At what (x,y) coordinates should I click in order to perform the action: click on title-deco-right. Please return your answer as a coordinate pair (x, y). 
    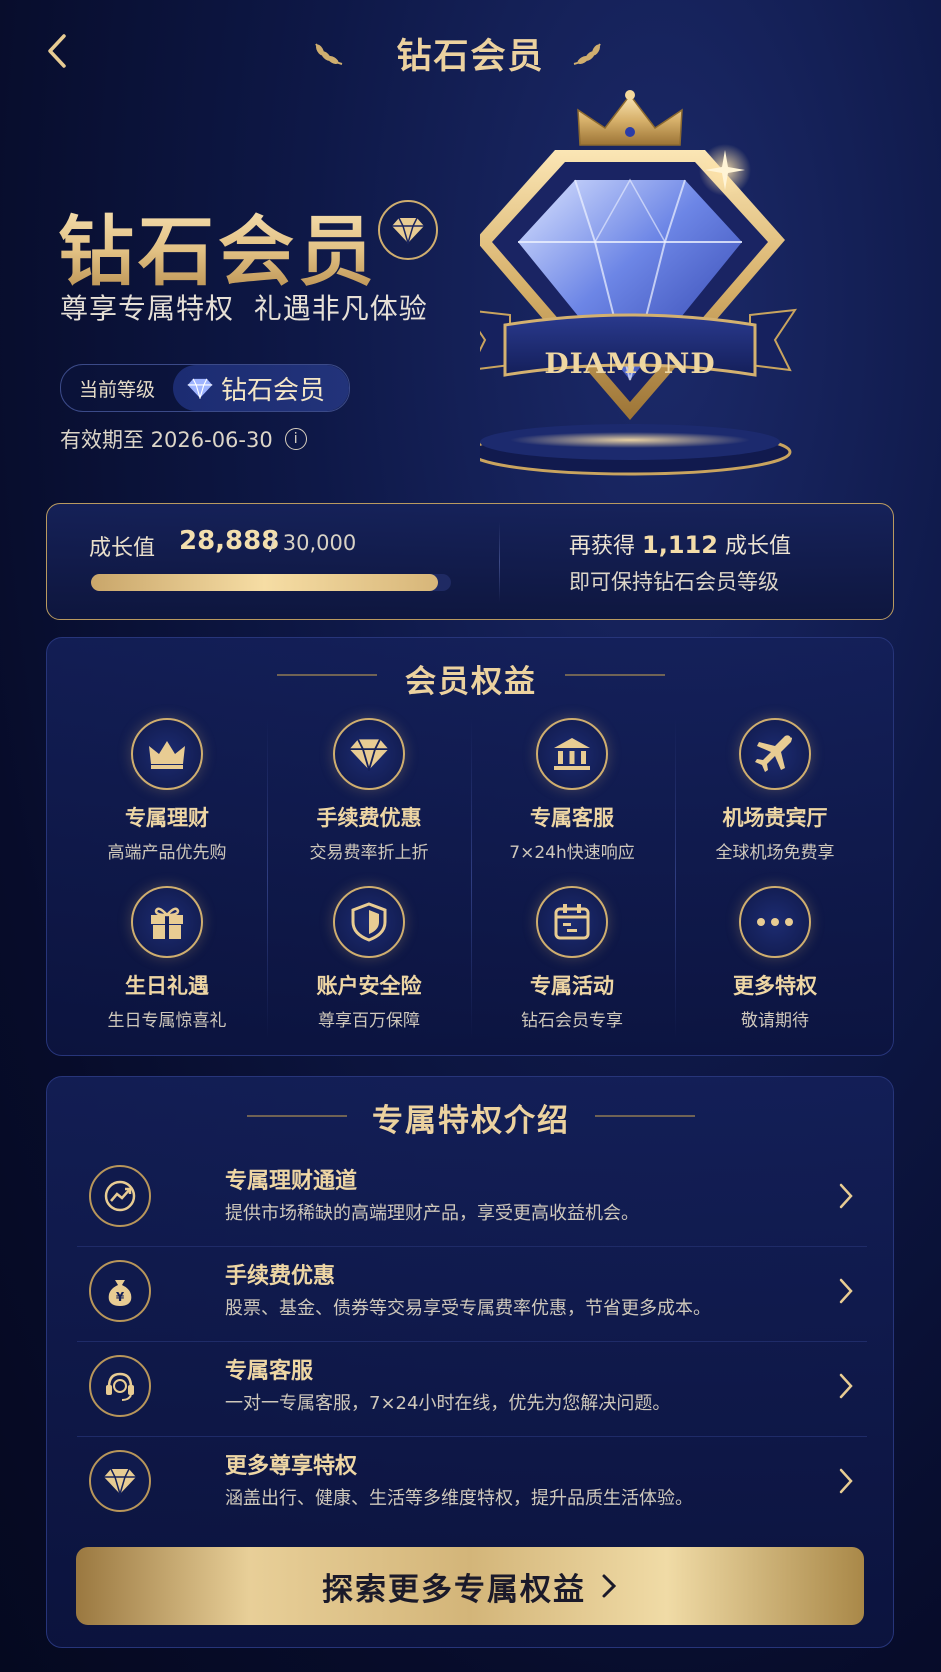
    Looking at the image, I should click on (645, 1116).